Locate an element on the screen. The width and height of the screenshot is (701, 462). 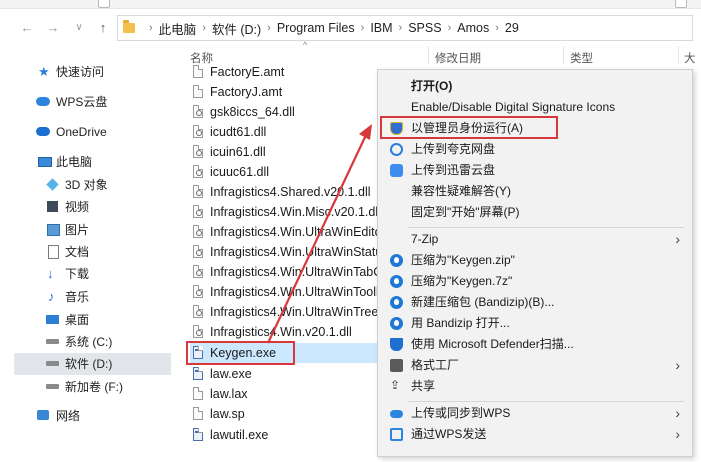
keygen-highlight-box is located at coordinates (240, 353).